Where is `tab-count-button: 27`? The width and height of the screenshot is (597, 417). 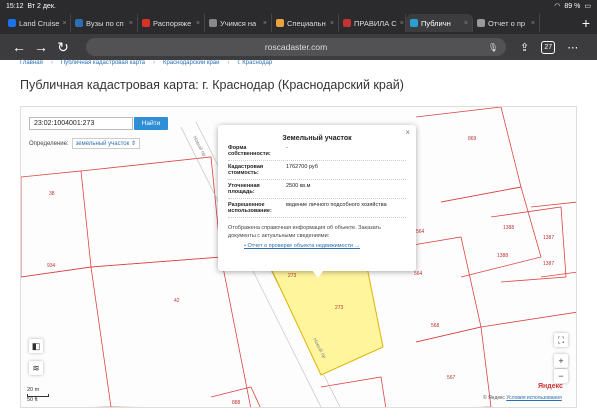
tab-count-button: 27 is located at coordinates (548, 47).